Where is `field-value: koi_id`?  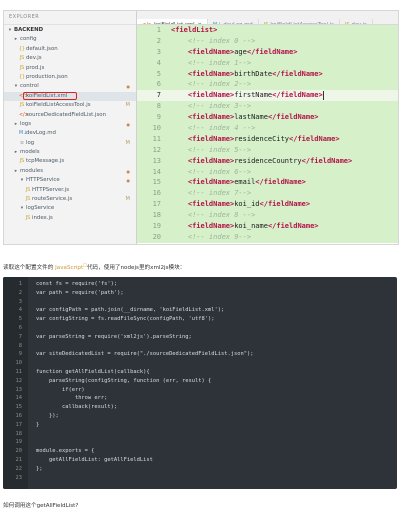 field-value: koi_id is located at coordinates (247, 204).